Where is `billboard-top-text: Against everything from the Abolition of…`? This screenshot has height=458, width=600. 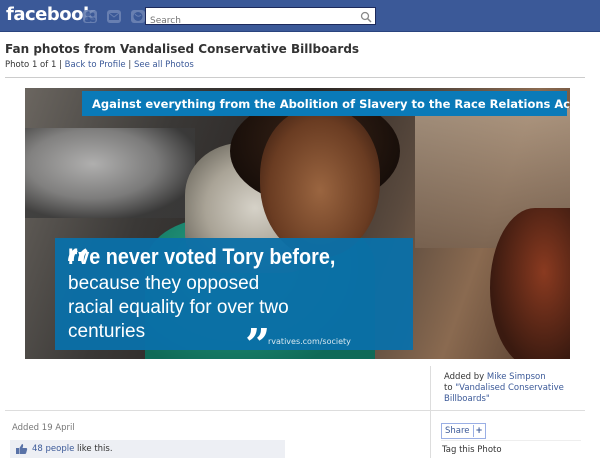
billboard-top-text: Against everything from the Abolition of… is located at coordinates (331, 103).